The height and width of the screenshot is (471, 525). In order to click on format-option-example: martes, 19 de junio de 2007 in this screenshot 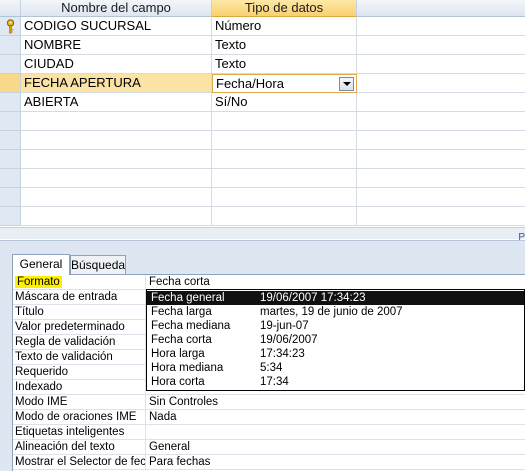, I will do `click(331, 312)`.